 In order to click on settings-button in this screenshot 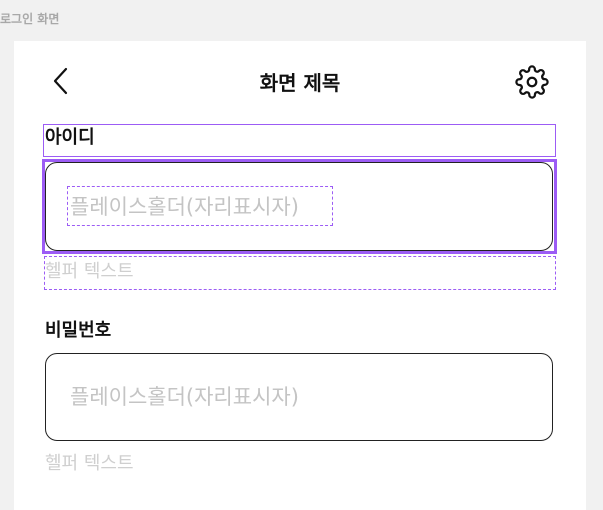, I will do `click(532, 82)`.